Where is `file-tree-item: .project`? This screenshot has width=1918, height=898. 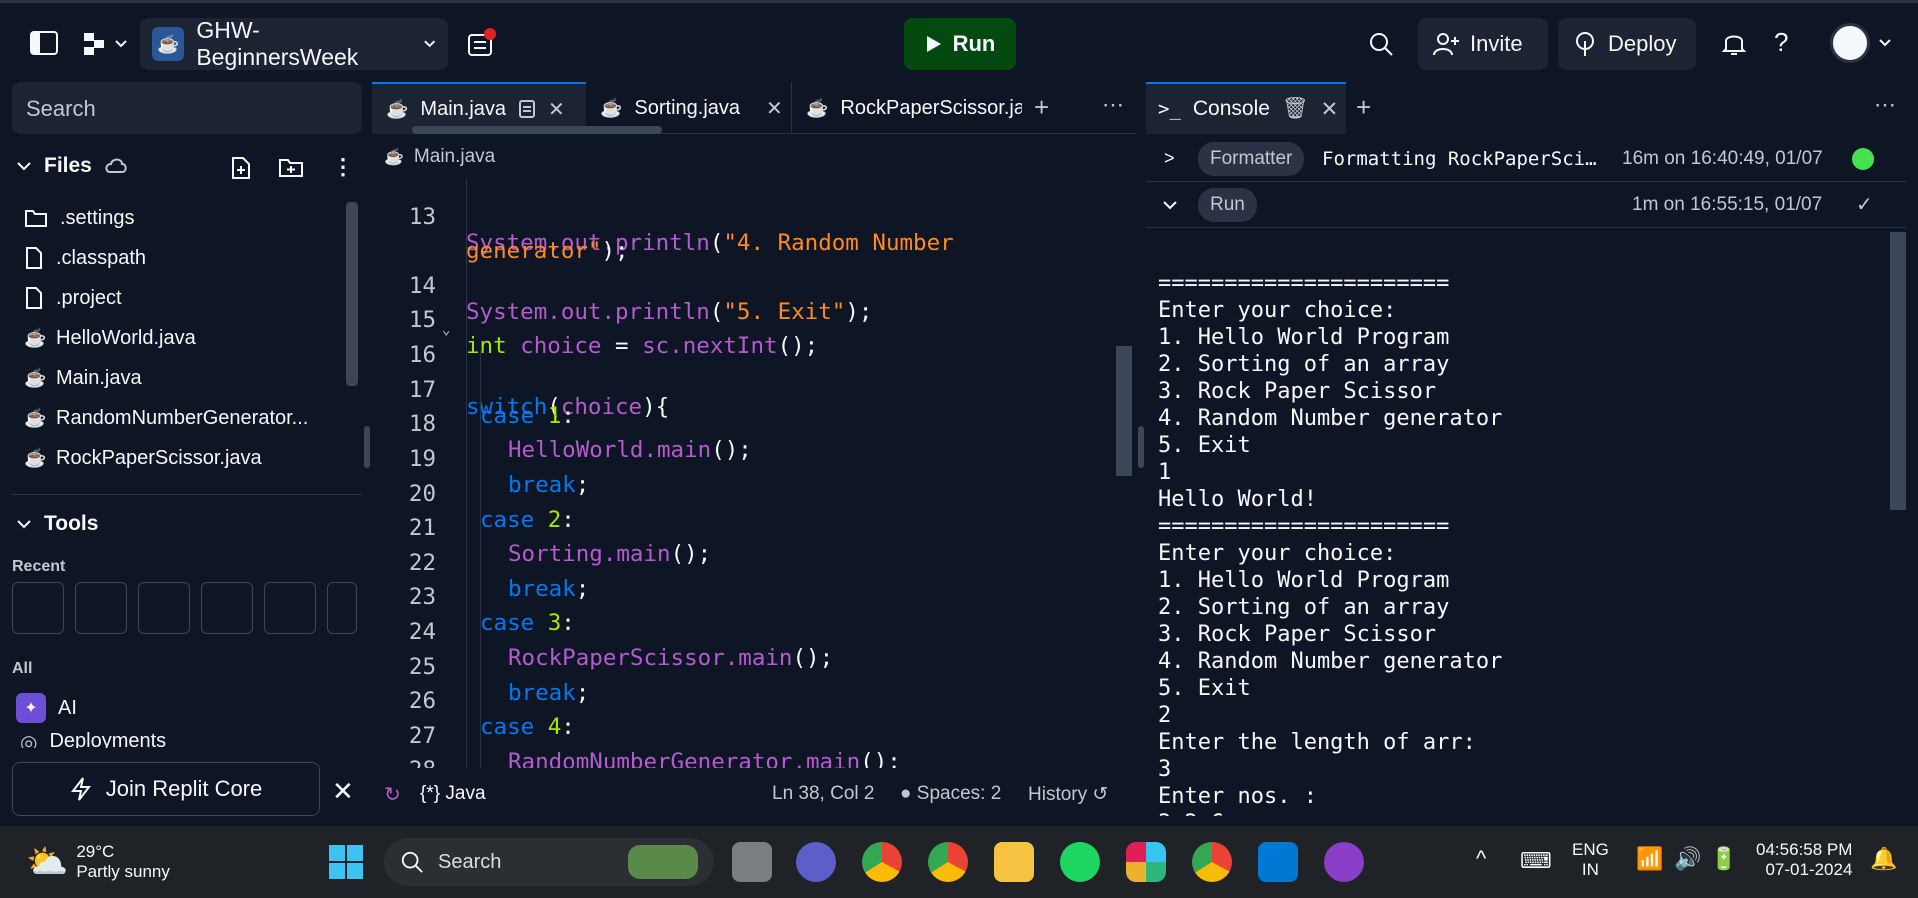 file-tree-item: .project is located at coordinates (73, 298).